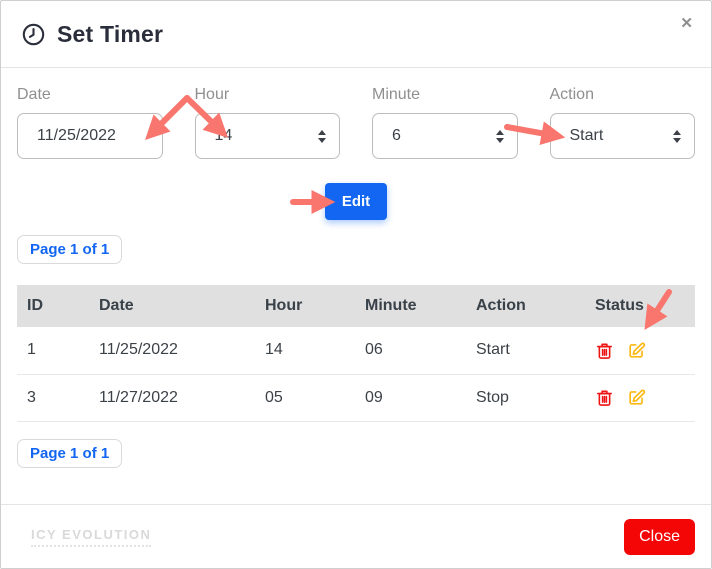 The image size is (712, 569). What do you see at coordinates (267, 136) in the screenshot?
I see `hour-select: 14` at bounding box center [267, 136].